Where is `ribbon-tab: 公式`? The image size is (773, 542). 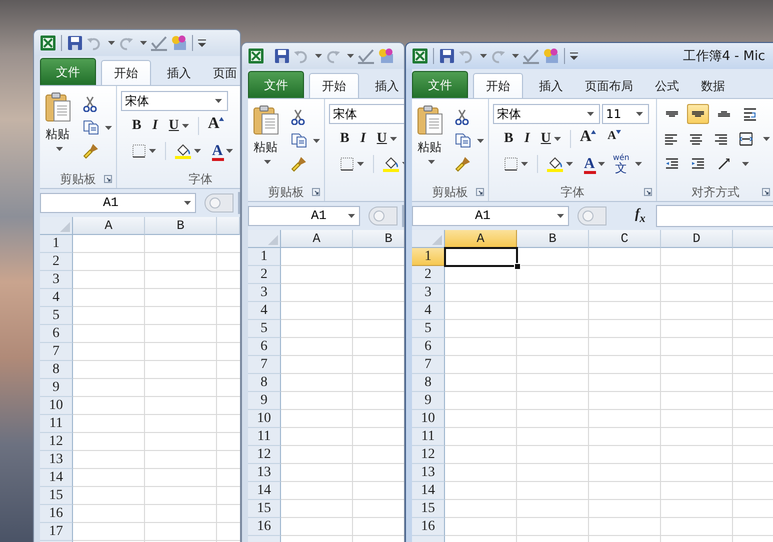
ribbon-tab: 公式 is located at coordinates (667, 85).